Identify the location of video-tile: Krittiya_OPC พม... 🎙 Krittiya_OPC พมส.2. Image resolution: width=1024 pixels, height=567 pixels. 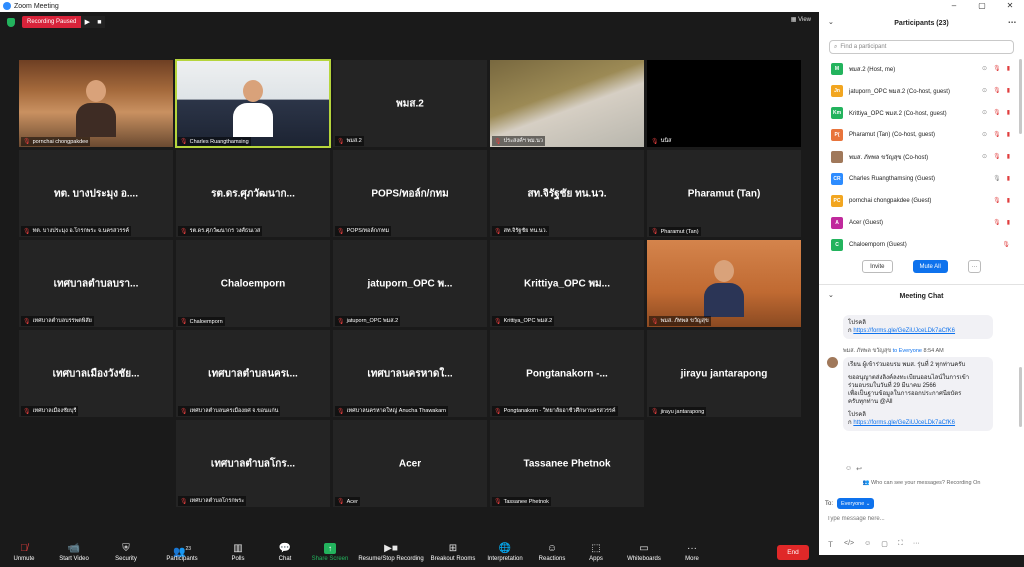
(567, 283).